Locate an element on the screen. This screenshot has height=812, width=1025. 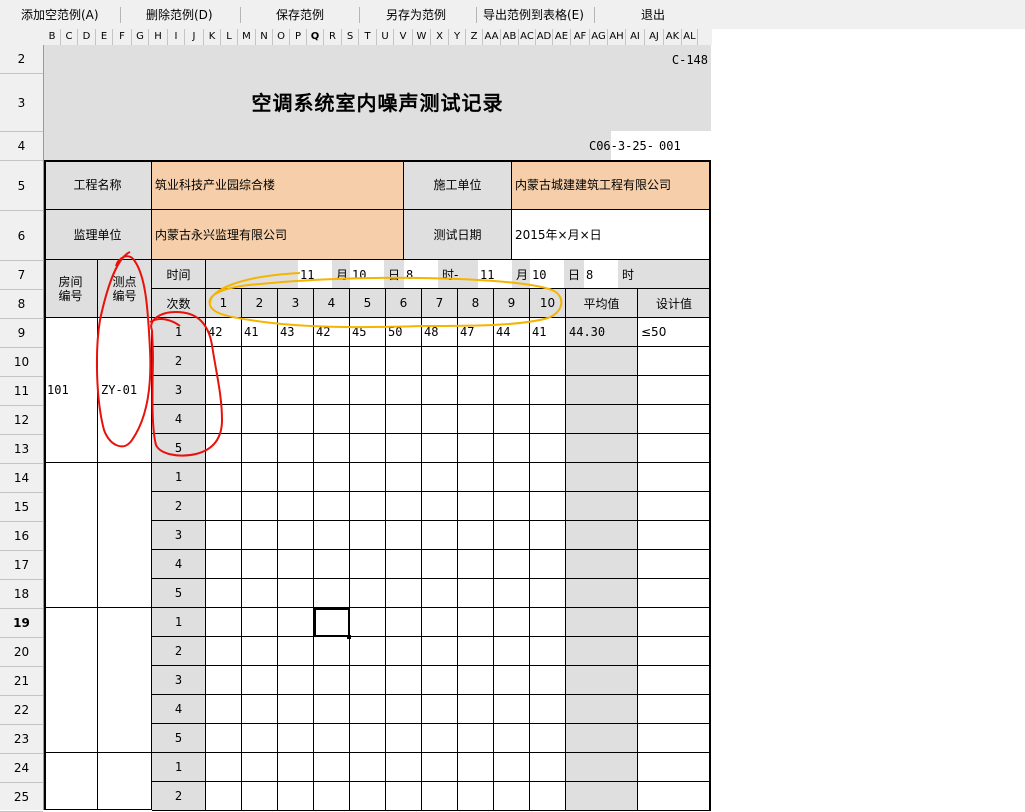
column-header-y: Y is located at coordinates (457, 37).